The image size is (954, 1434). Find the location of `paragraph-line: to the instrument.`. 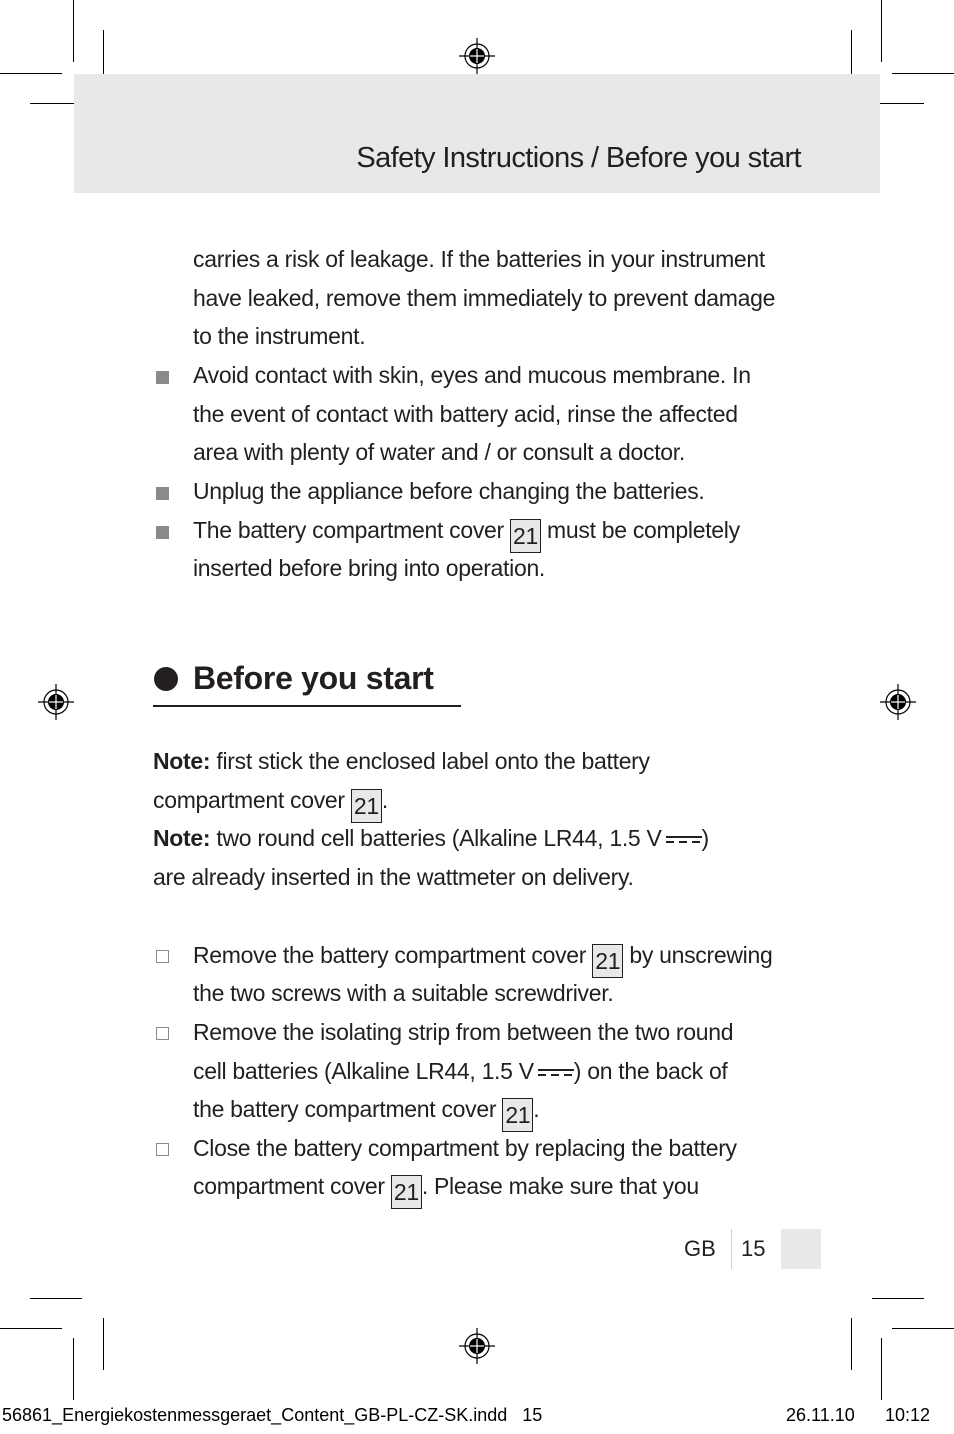

paragraph-line: to the instrument. is located at coordinates (279, 336).